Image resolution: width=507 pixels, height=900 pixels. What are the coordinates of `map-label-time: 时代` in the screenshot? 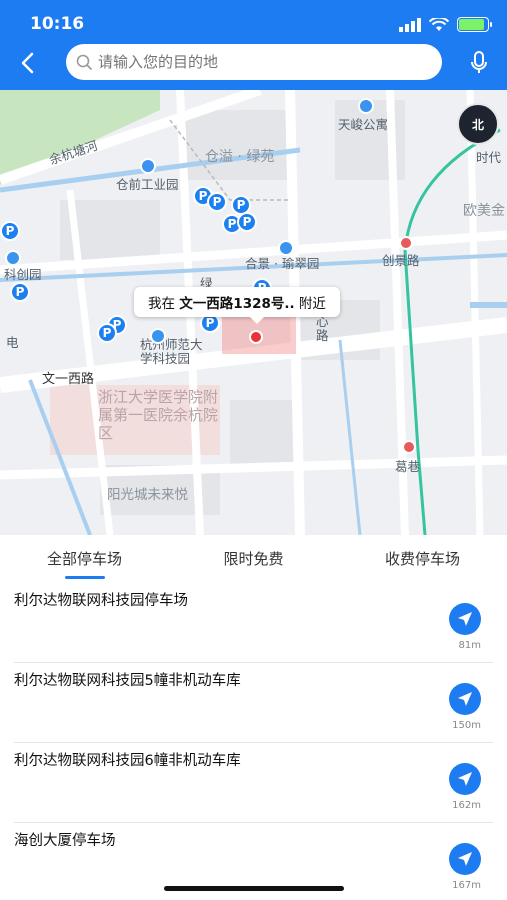 It's located at (489, 157).